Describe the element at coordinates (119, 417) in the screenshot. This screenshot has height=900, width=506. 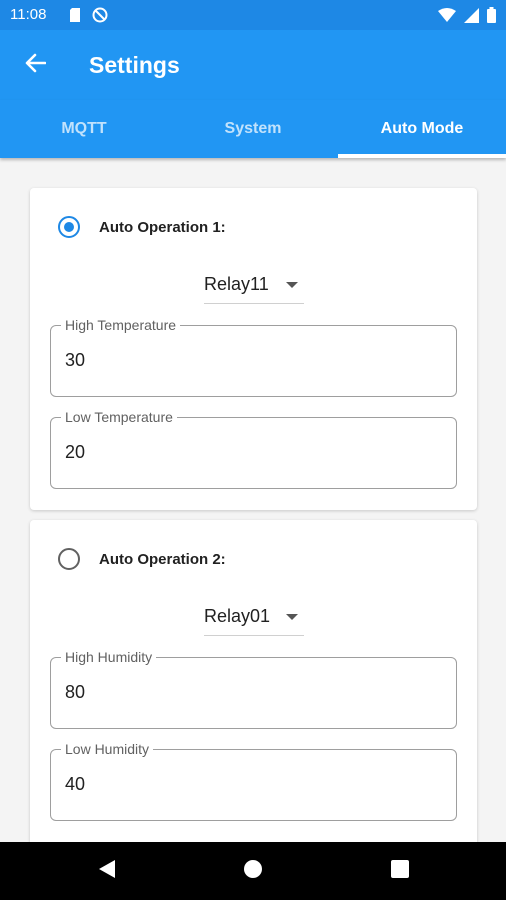
I see `low-temperature-label: Low Temperature` at that location.